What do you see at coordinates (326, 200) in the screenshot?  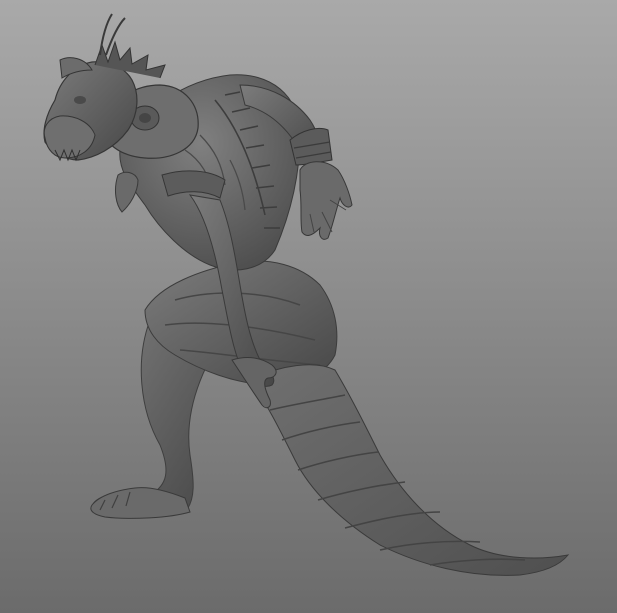 I see `back-hand` at bounding box center [326, 200].